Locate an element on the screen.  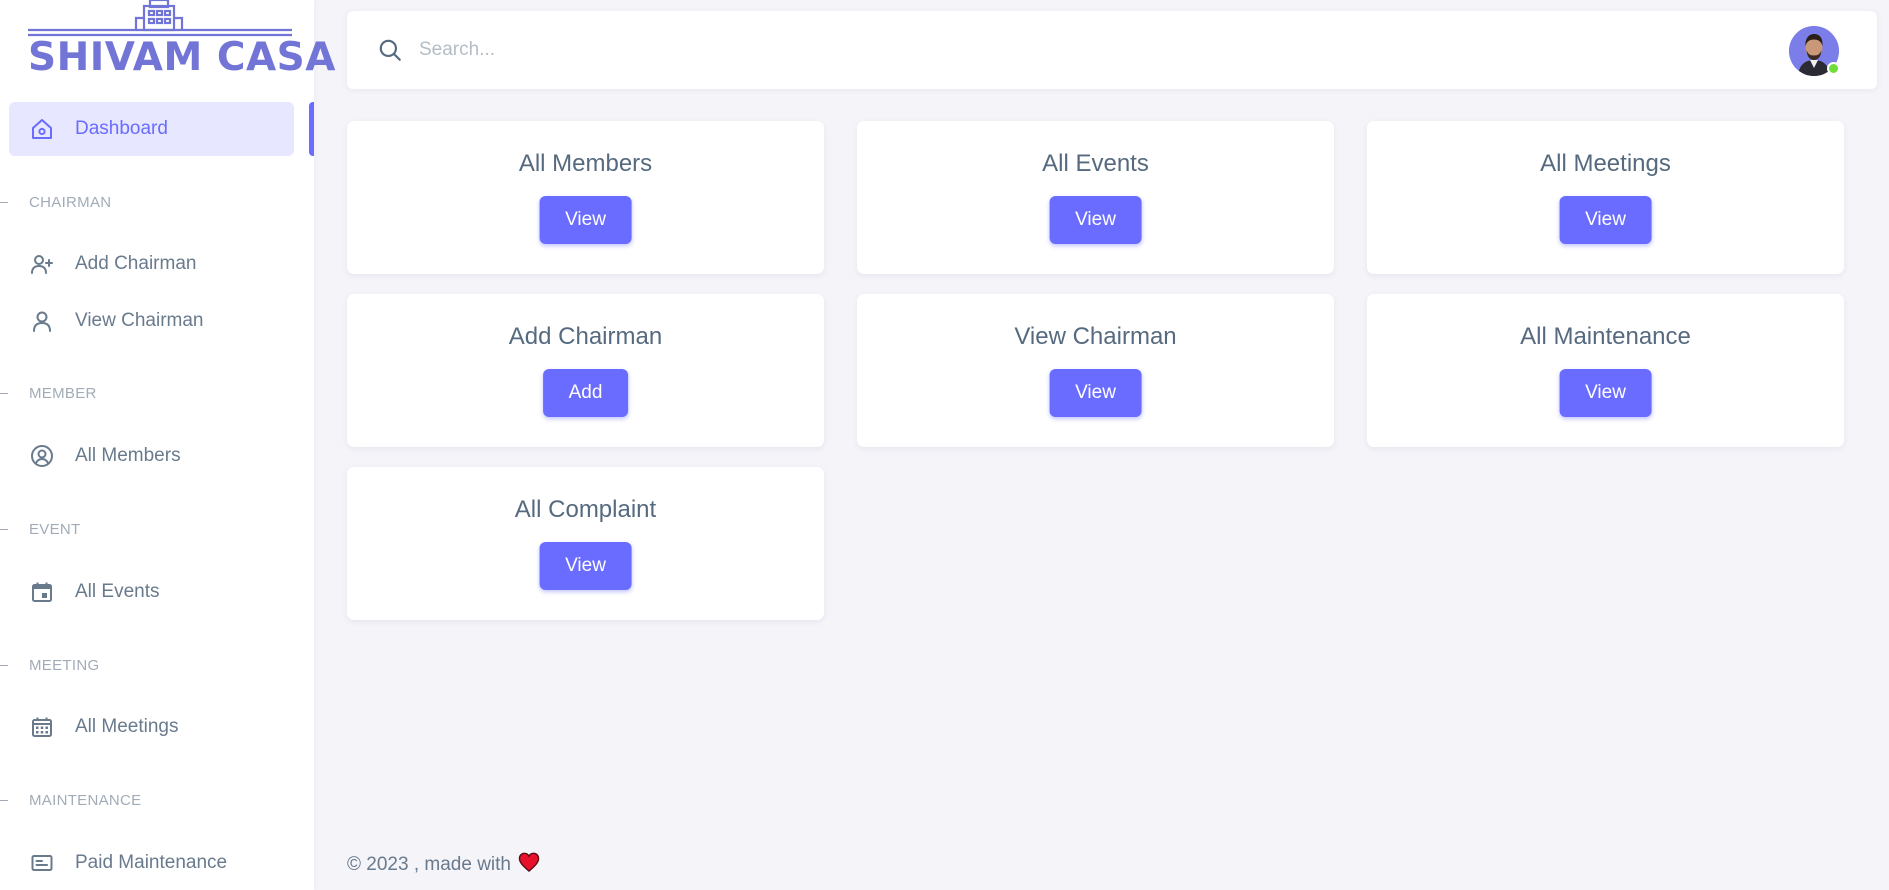
view-all-maintenance-button: View is located at coordinates (1605, 393).